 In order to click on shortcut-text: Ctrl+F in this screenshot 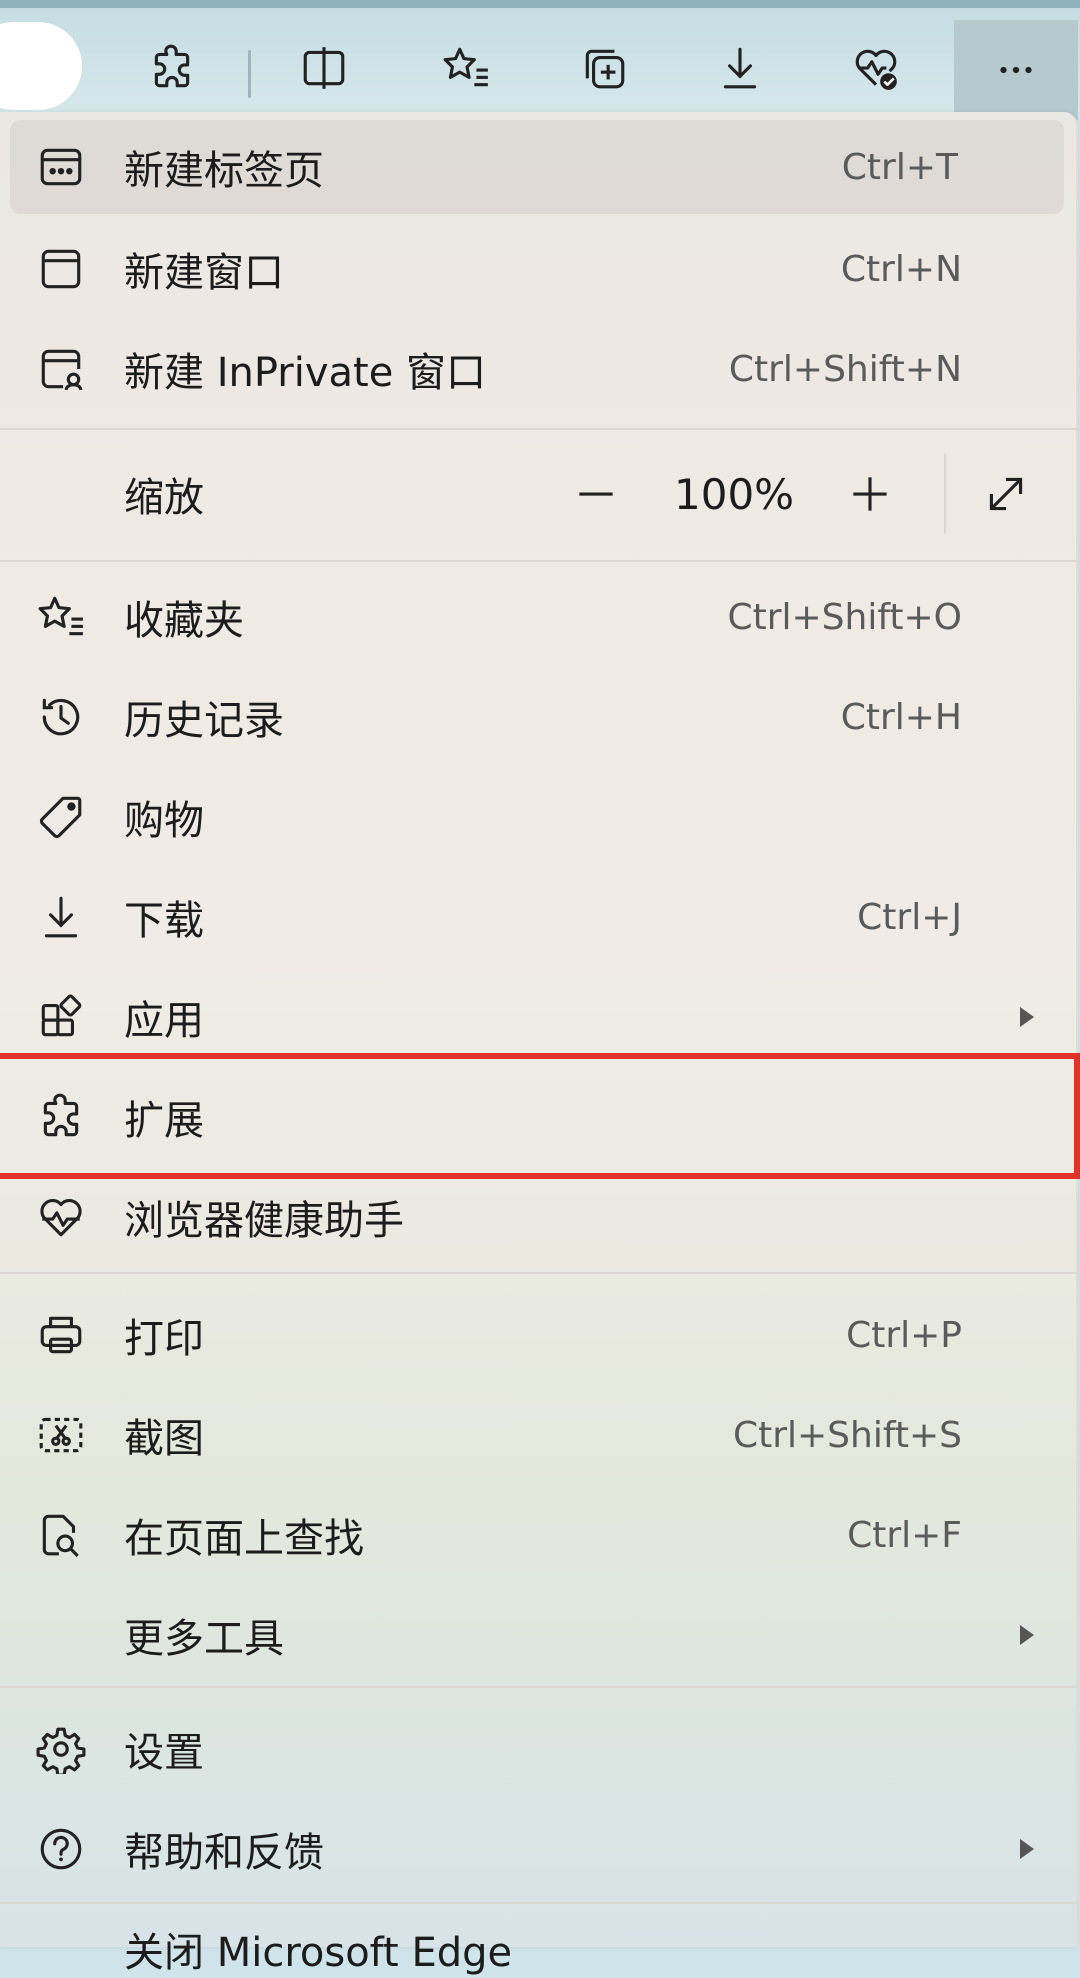, I will do `click(904, 1535)`.